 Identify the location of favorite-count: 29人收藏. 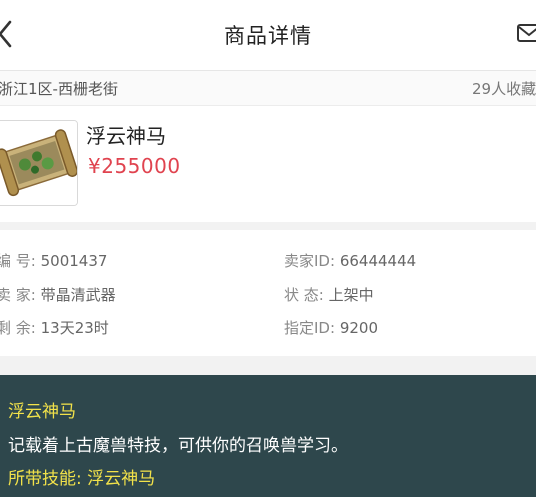
(504, 88).